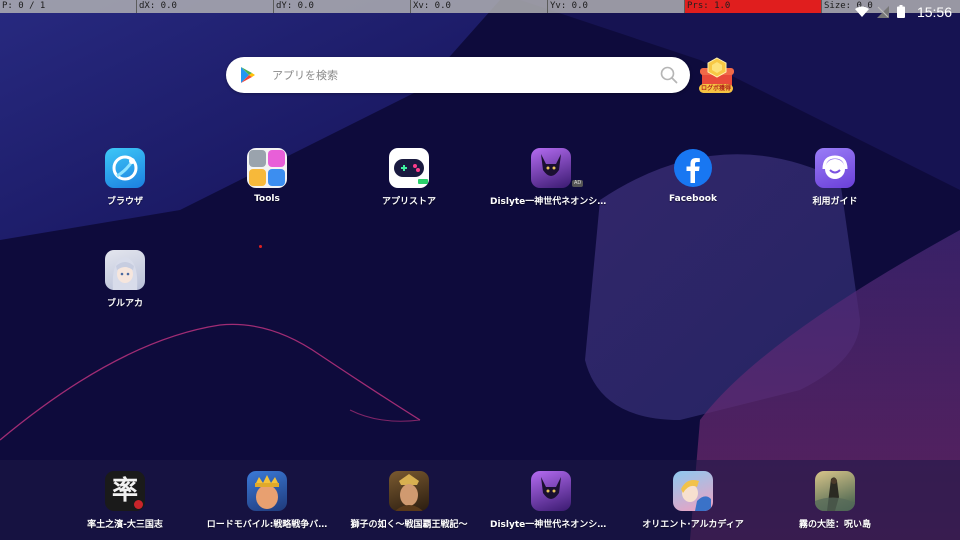 This screenshot has width=960, height=540. What do you see at coordinates (267, 168) in the screenshot?
I see `tools-icon` at bounding box center [267, 168].